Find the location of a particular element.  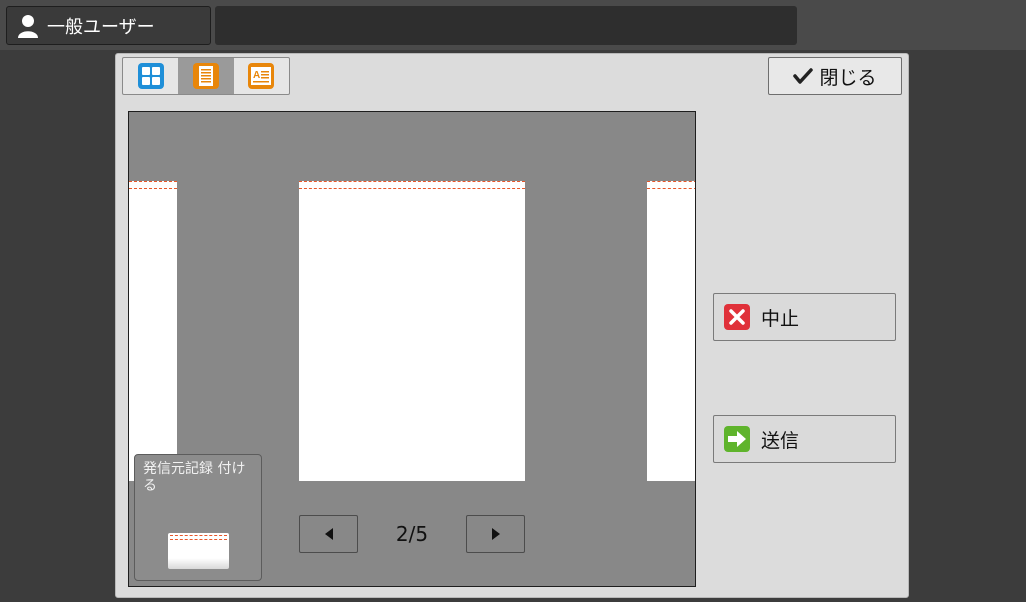

user-icon is located at coordinates (28, 26).